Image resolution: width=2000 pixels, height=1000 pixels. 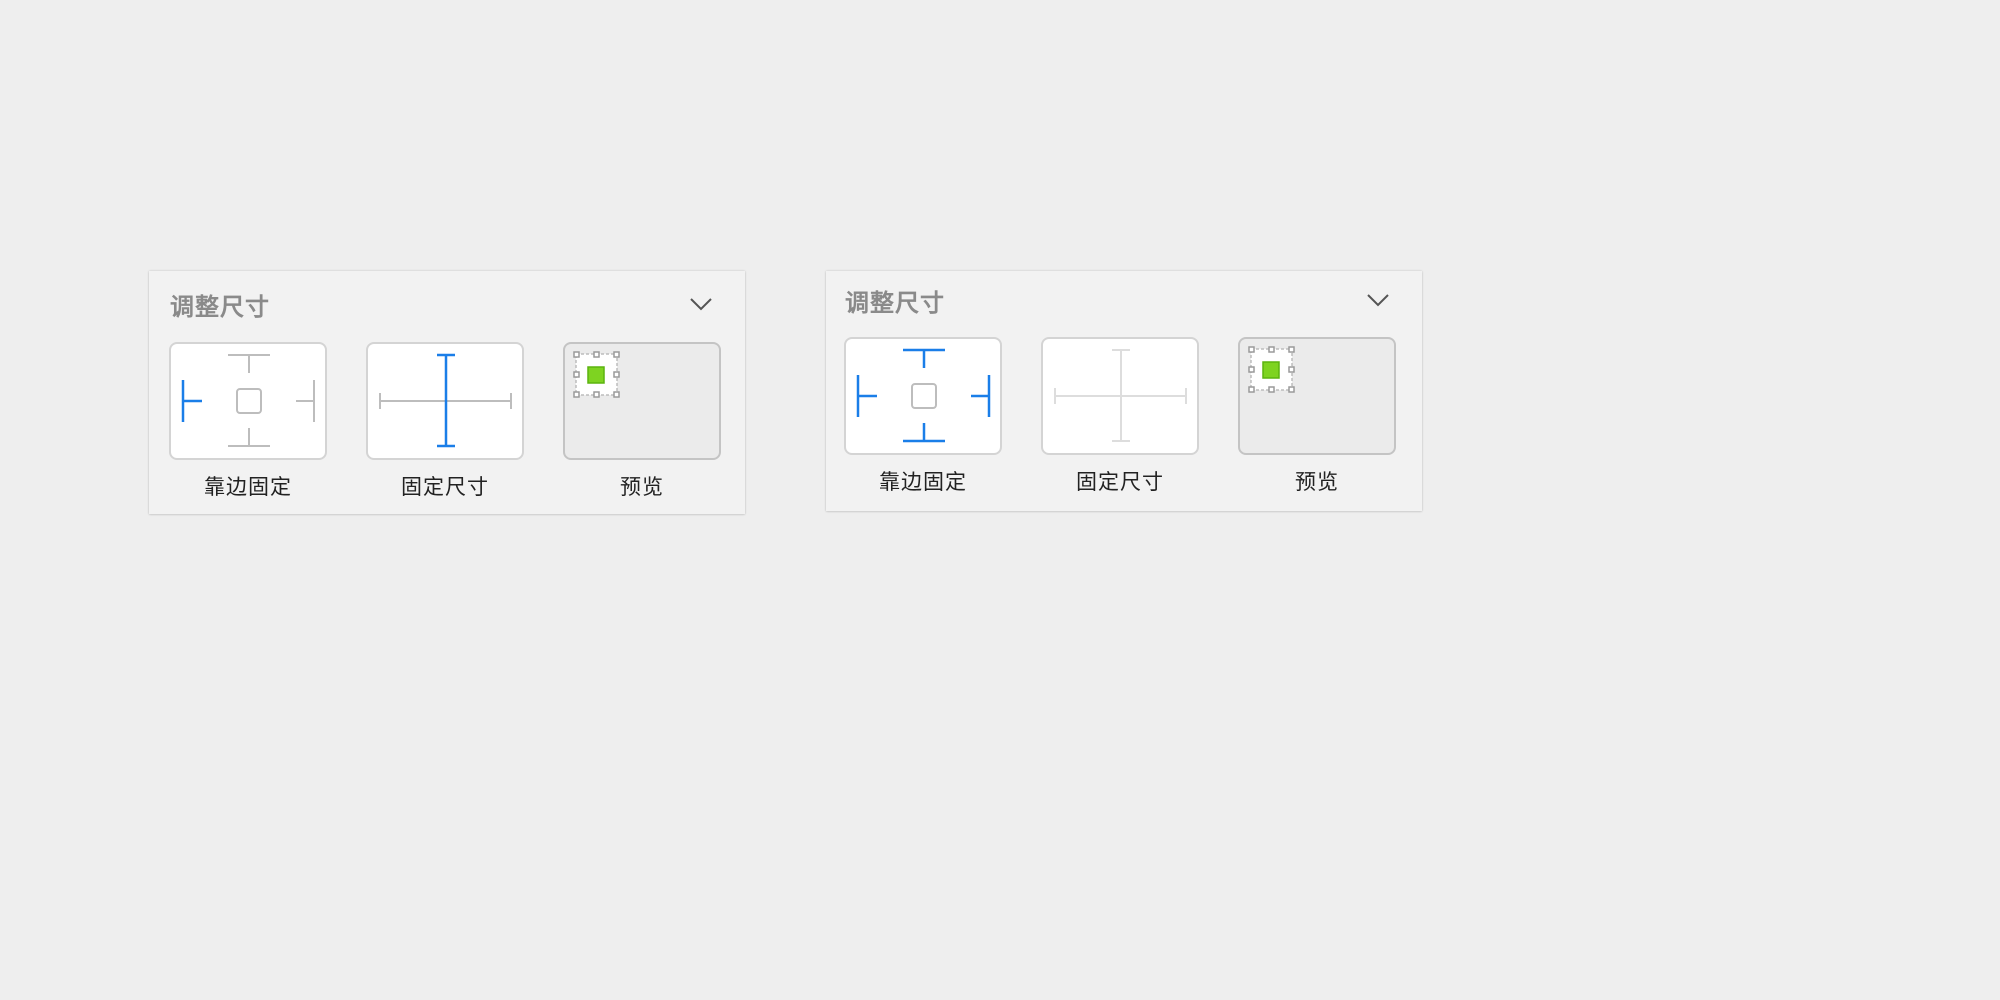 I want to click on resize-panel-left: 调整尺寸 靠边固定 固定尺寸 预览, so click(x=447, y=392).